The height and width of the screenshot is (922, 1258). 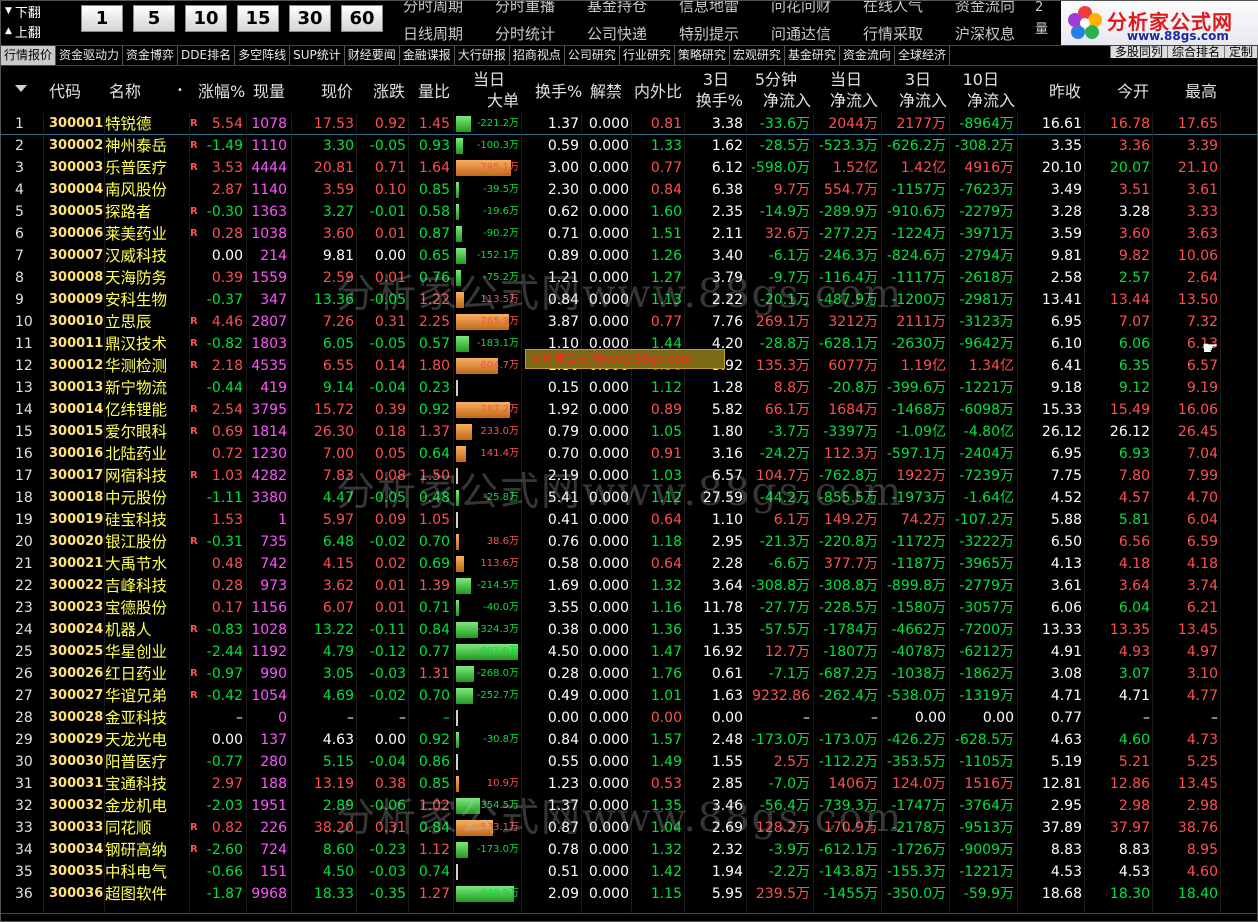 I want to click on current-volume: 973, so click(x=273, y=586).